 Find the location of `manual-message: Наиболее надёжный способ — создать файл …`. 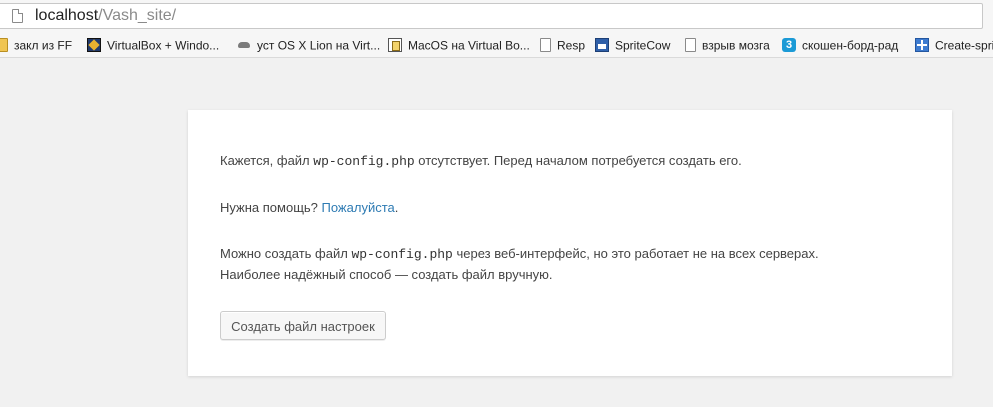

manual-message: Наиболее надёжный способ — создать файл … is located at coordinates (386, 274).